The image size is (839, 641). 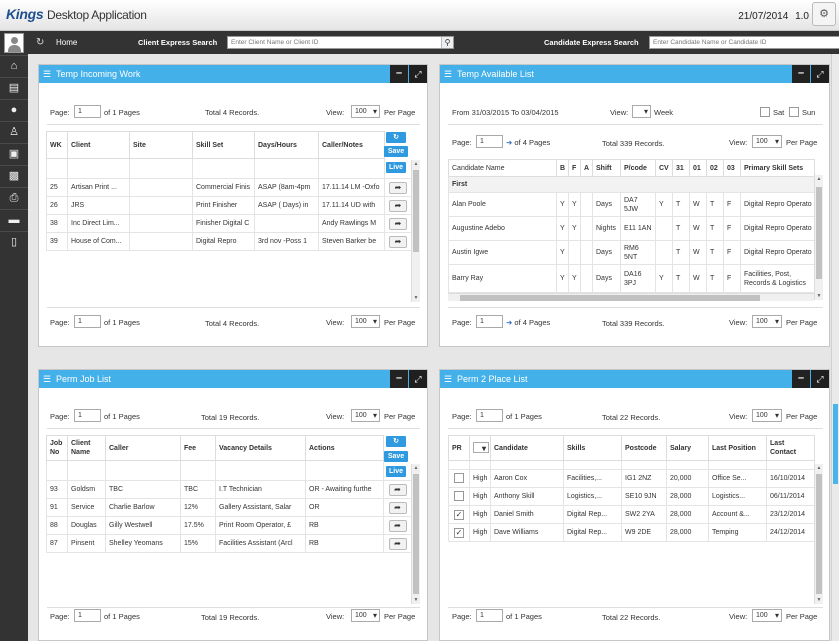 I want to click on col-priority-filter, so click(x=480, y=448).